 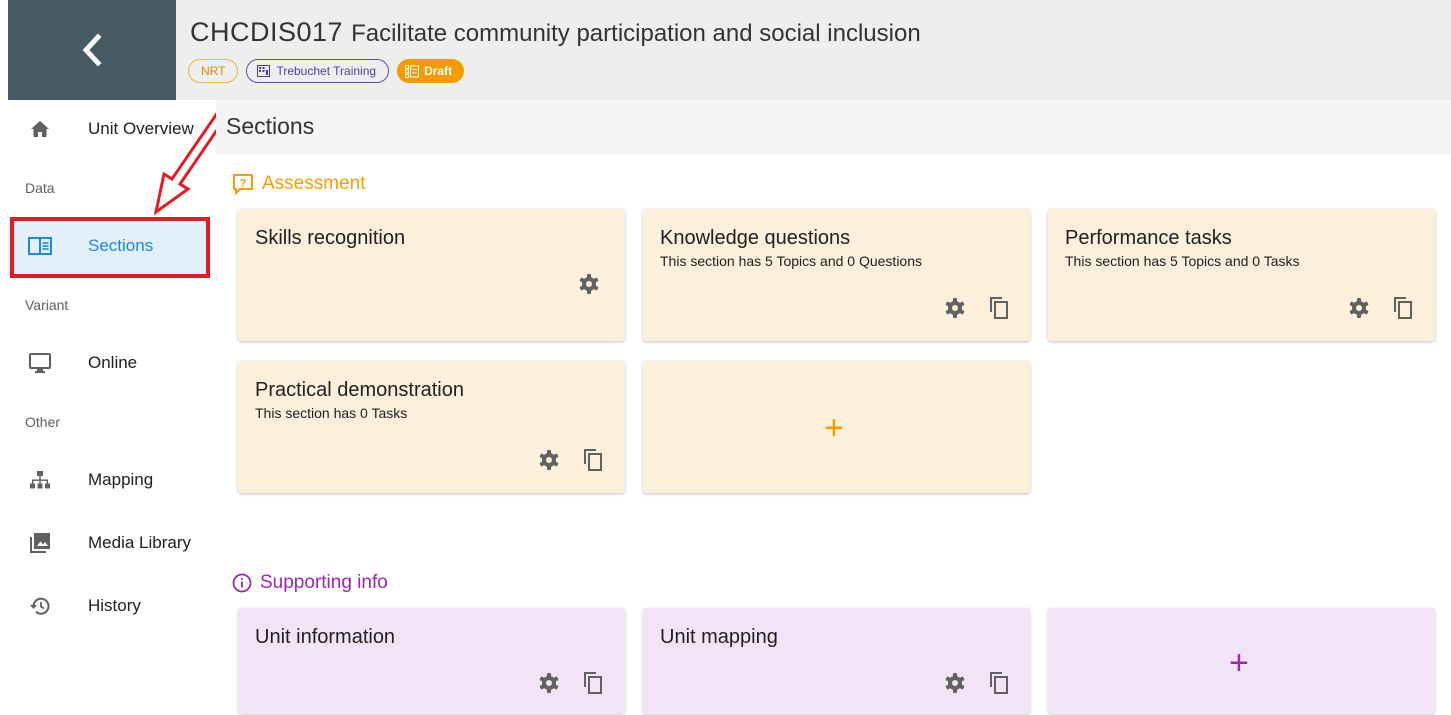 What do you see at coordinates (43, 422) in the screenshot?
I see `sidebar-group-other: Other` at bounding box center [43, 422].